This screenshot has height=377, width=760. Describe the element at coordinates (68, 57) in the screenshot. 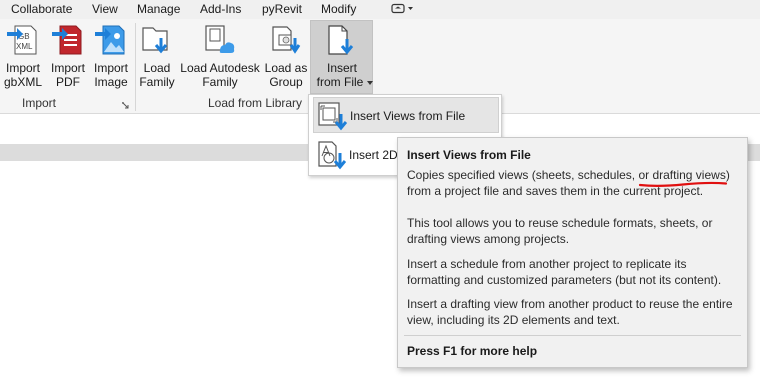

I see `import-pdf-button: Import PDF` at that location.